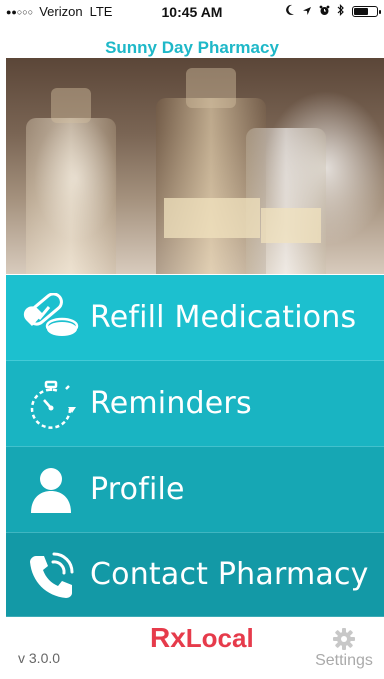 The image size is (384, 679). Describe the element at coordinates (219, 638) in the screenshot. I see `logo-text: Local` at that location.